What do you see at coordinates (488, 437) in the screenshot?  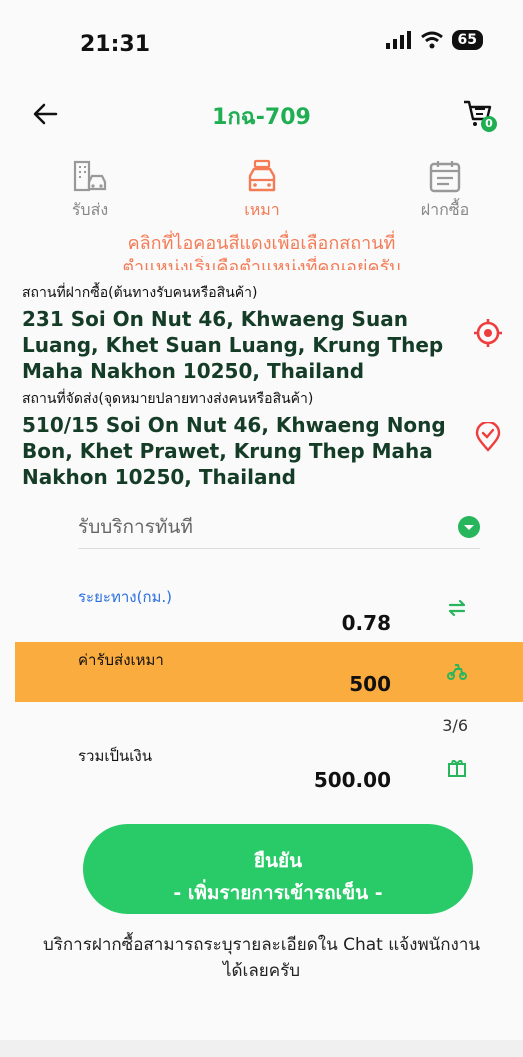 I see `location-check-icon` at bounding box center [488, 437].